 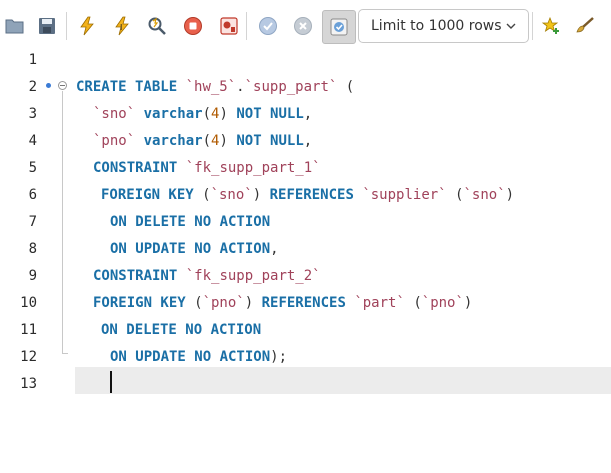 What do you see at coordinates (339, 27) in the screenshot?
I see `autocommit-icon` at bounding box center [339, 27].